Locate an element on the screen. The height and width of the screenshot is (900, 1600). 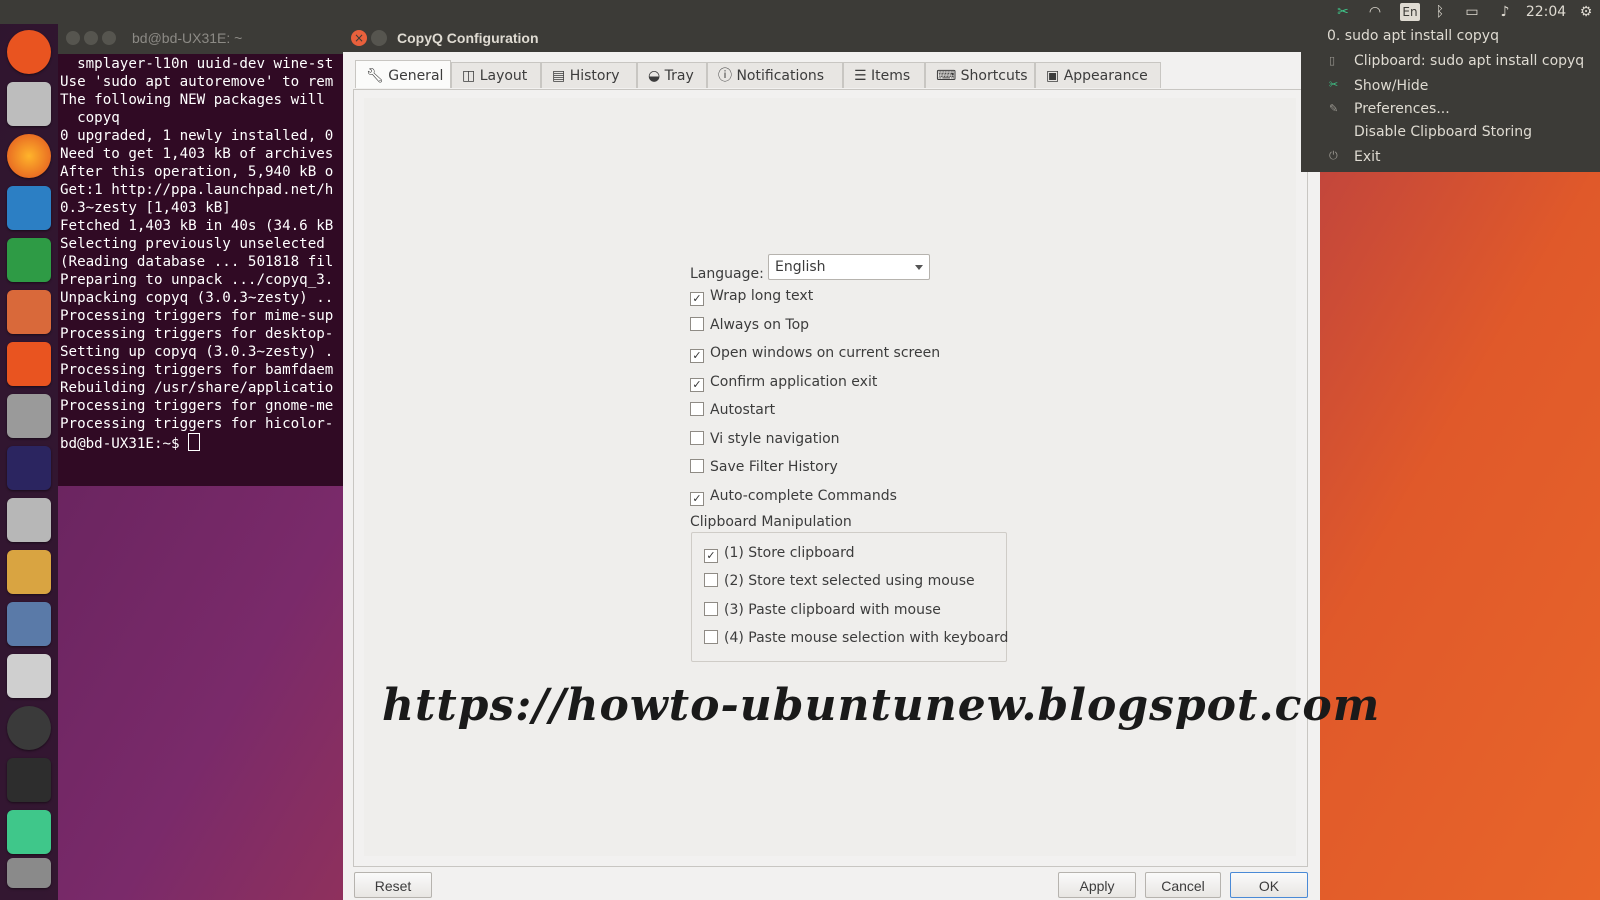
tab-label: Tray is located at coordinates (679, 76).